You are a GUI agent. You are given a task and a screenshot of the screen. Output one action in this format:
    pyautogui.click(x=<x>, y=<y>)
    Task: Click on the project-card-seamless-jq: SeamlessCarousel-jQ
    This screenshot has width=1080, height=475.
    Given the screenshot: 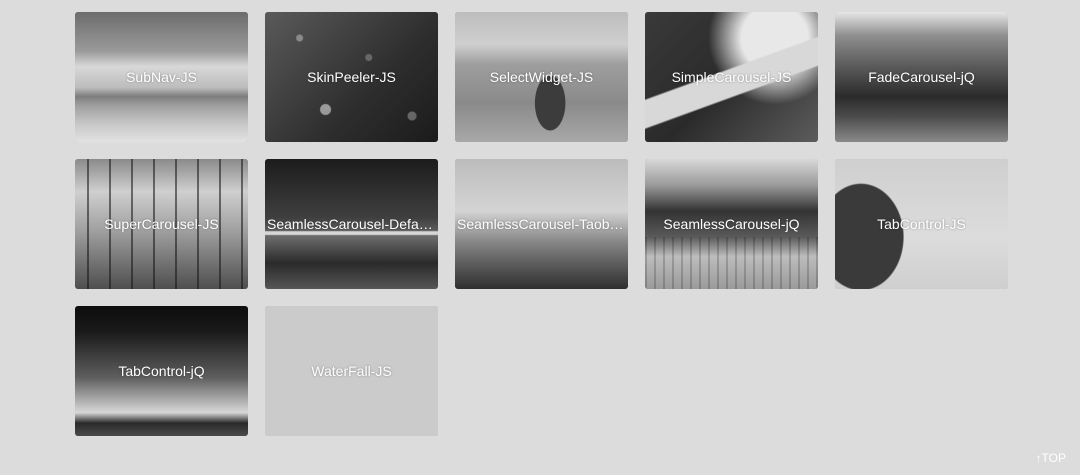 What is the action you would take?
    pyautogui.click(x=731, y=224)
    